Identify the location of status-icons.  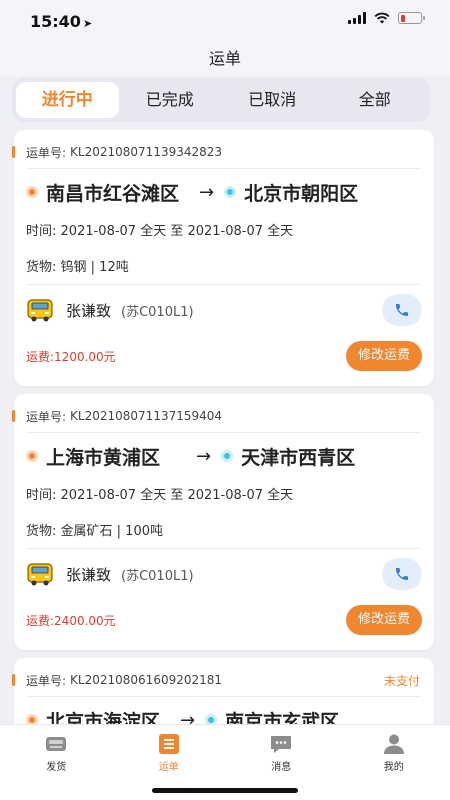
(386, 18).